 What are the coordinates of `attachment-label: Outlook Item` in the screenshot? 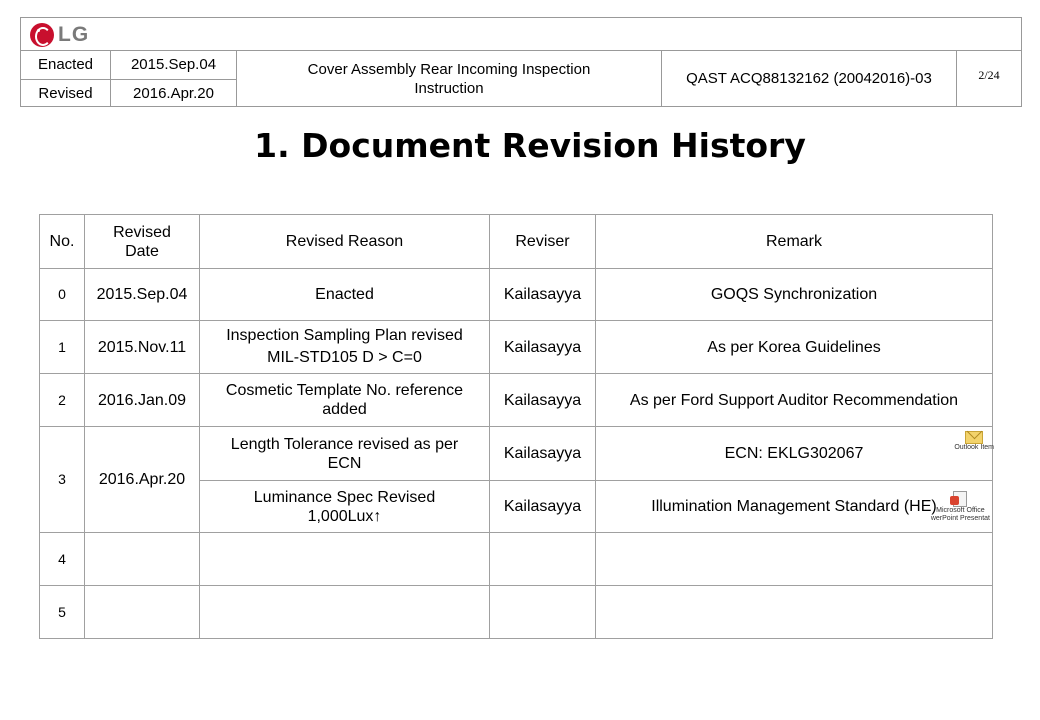 It's located at (974, 447).